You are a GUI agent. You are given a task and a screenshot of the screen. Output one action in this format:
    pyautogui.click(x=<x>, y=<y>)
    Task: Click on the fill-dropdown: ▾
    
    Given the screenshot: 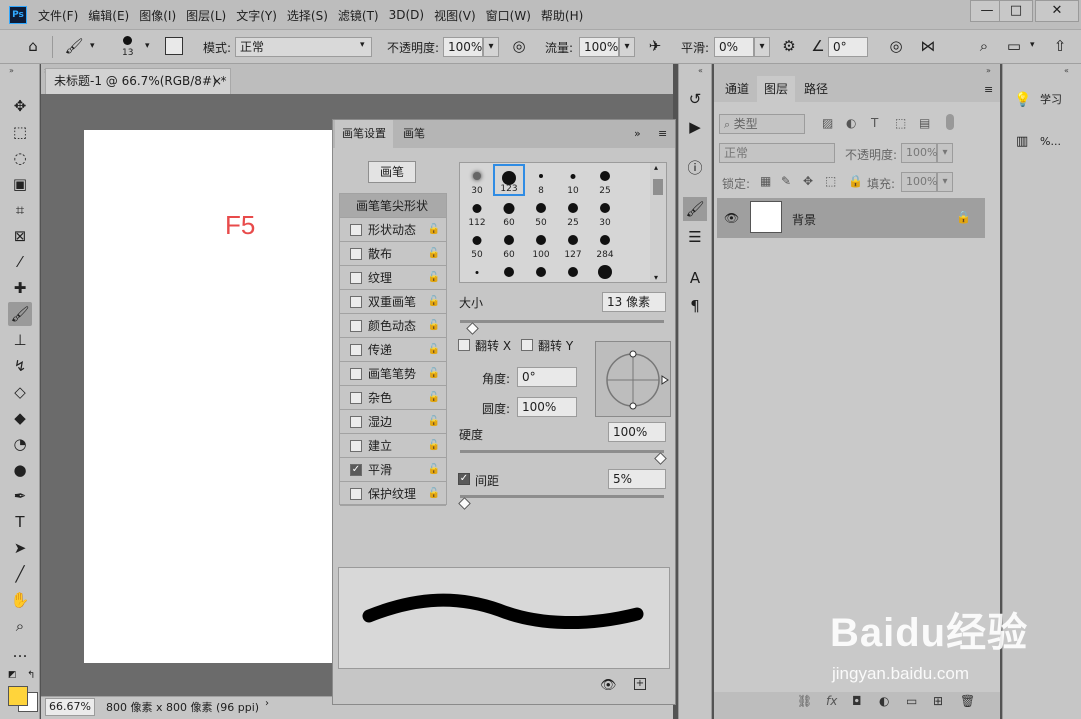 What is the action you would take?
    pyautogui.click(x=945, y=182)
    